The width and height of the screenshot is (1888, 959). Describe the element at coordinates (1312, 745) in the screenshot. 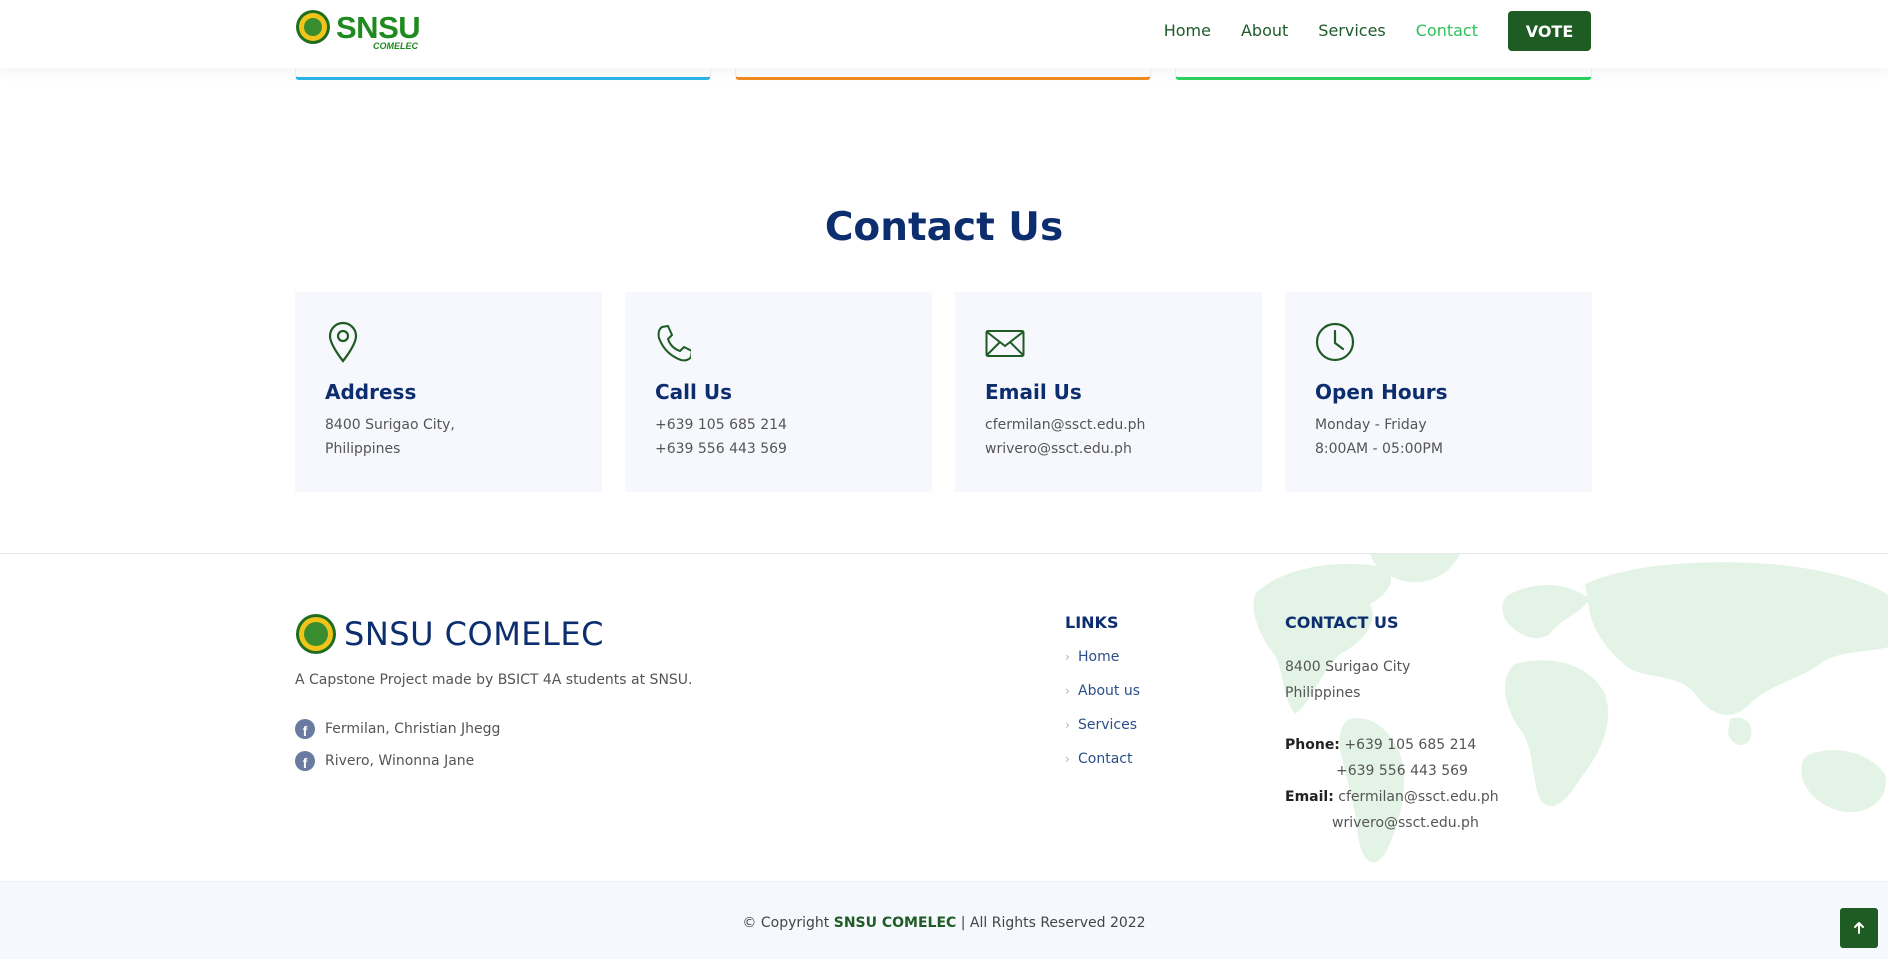

I see `phone-label: Phone:` at that location.